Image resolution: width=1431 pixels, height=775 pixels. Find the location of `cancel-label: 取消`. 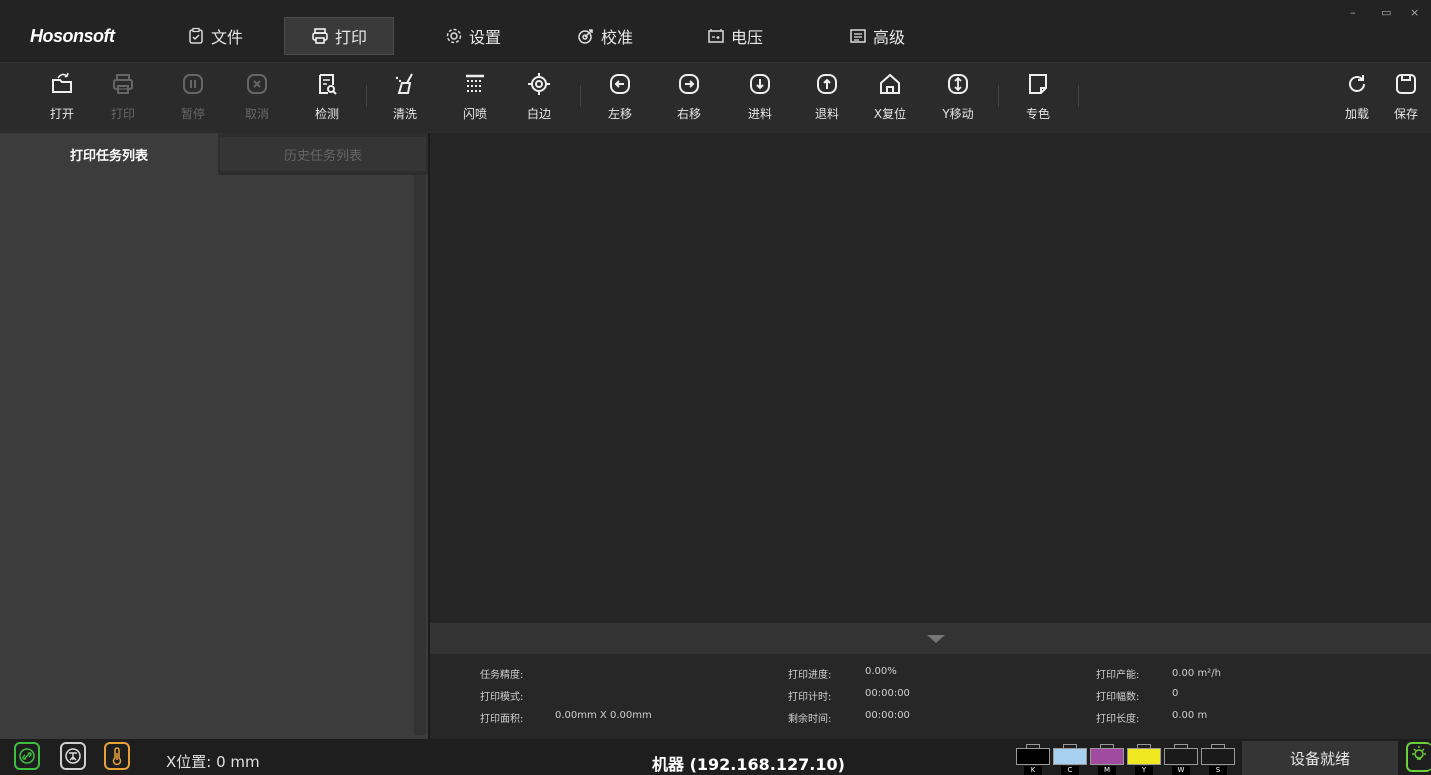

cancel-label: 取消 is located at coordinates (256, 114).